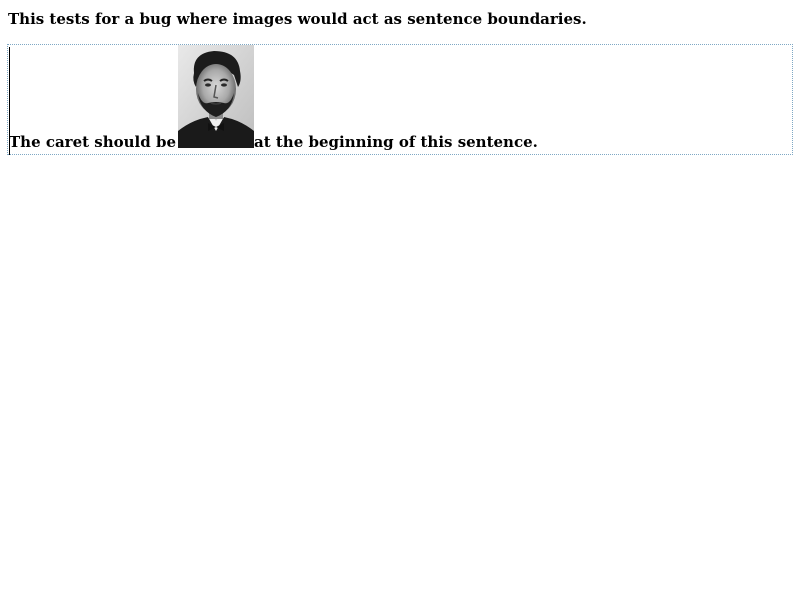 The image size is (800, 600). Describe the element at coordinates (92, 142) in the screenshot. I see `sentence-before-image: The caret should be` at that location.